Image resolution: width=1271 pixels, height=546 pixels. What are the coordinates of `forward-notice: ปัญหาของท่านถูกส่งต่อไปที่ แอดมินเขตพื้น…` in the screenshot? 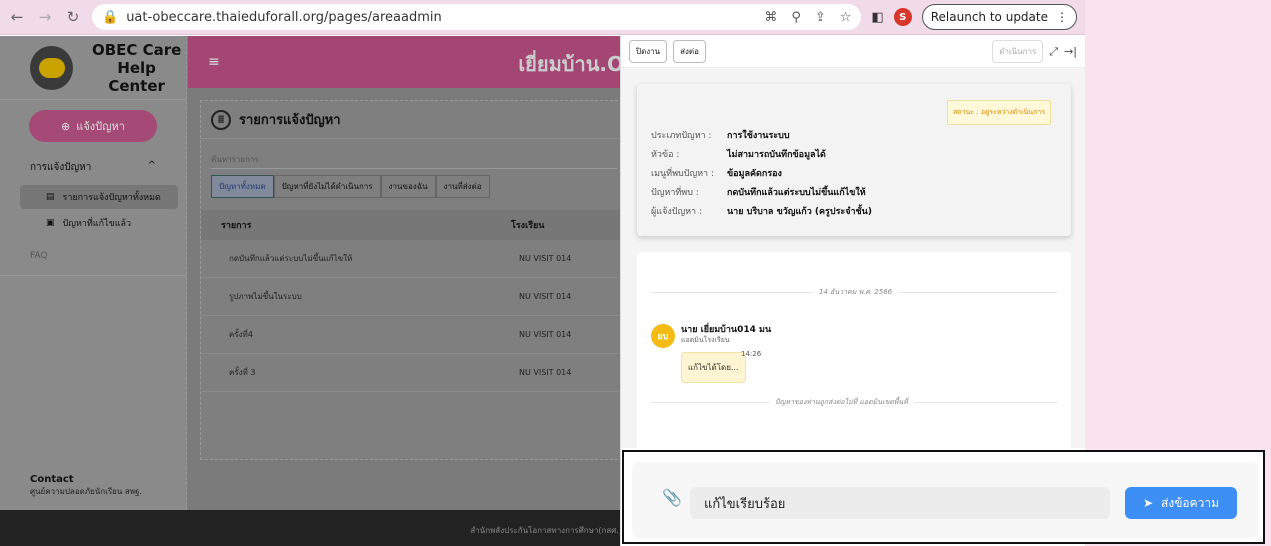 It's located at (841, 402).